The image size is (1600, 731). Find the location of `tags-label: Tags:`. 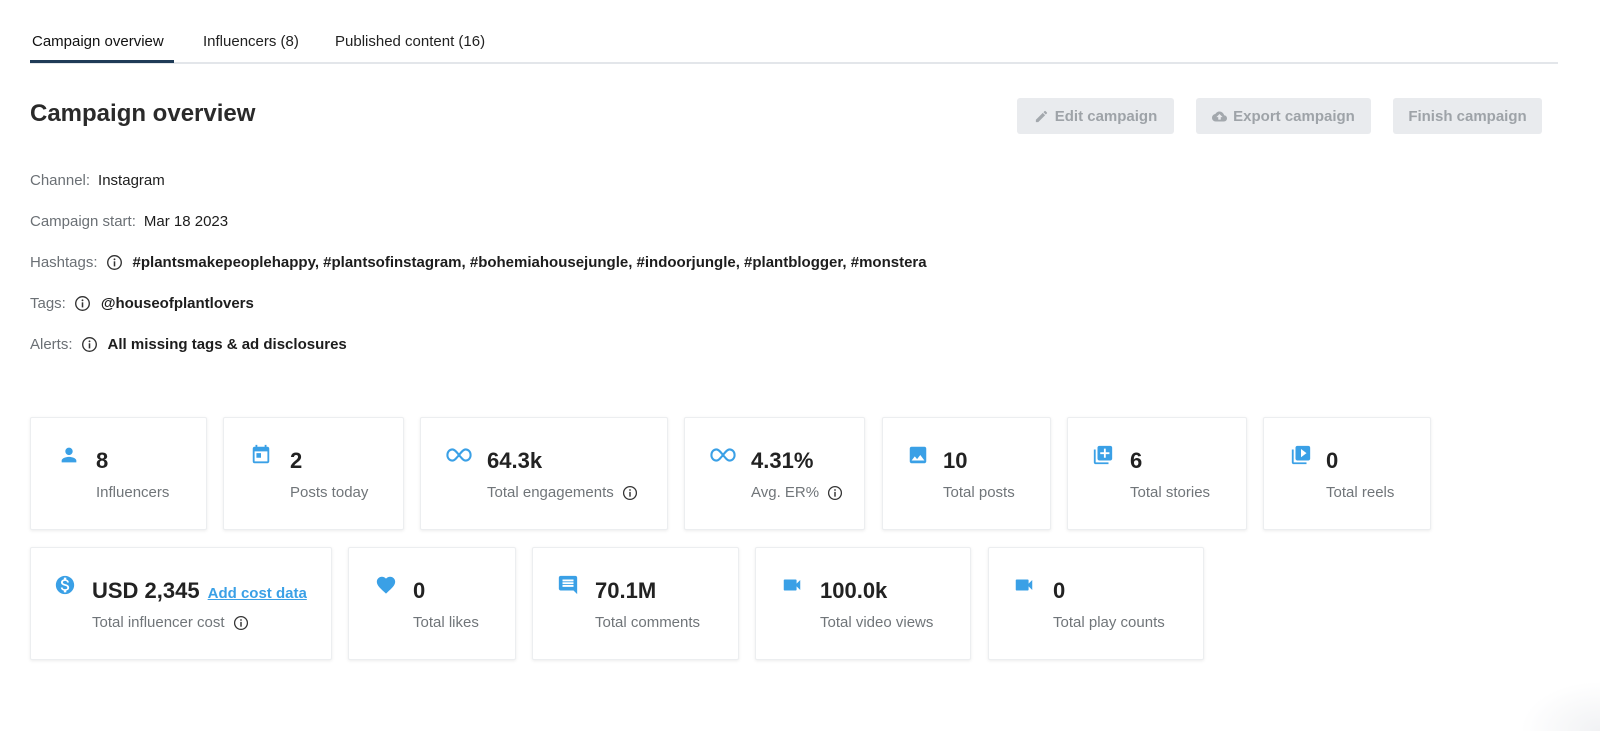

tags-label: Tags: is located at coordinates (48, 303).